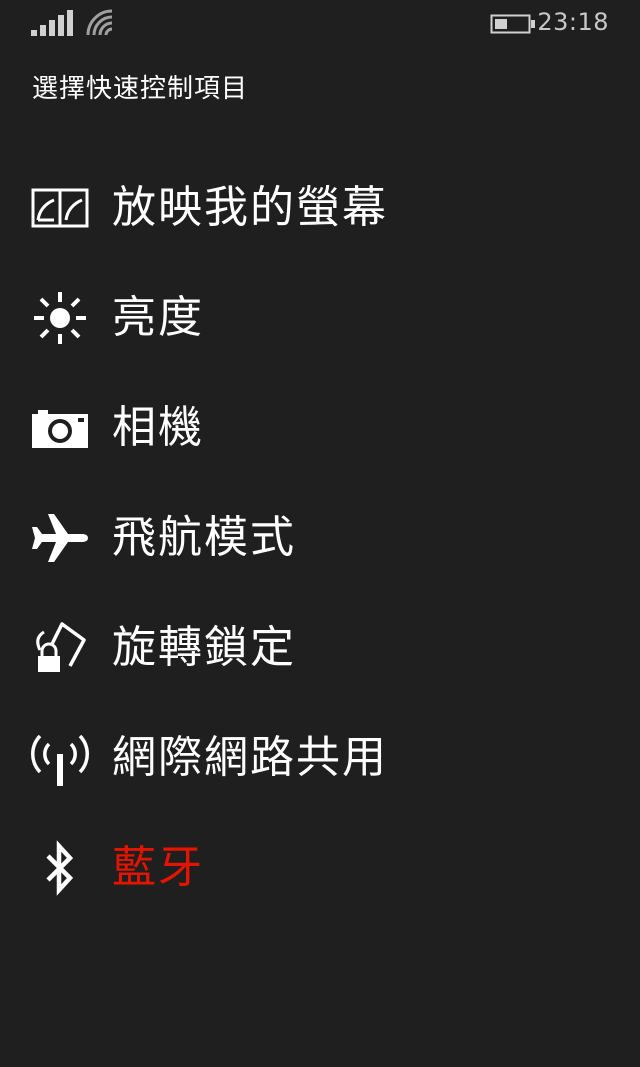 The image size is (640, 1067). I want to click on quick-action-airplane-mode: 飛航模式, so click(320, 538).